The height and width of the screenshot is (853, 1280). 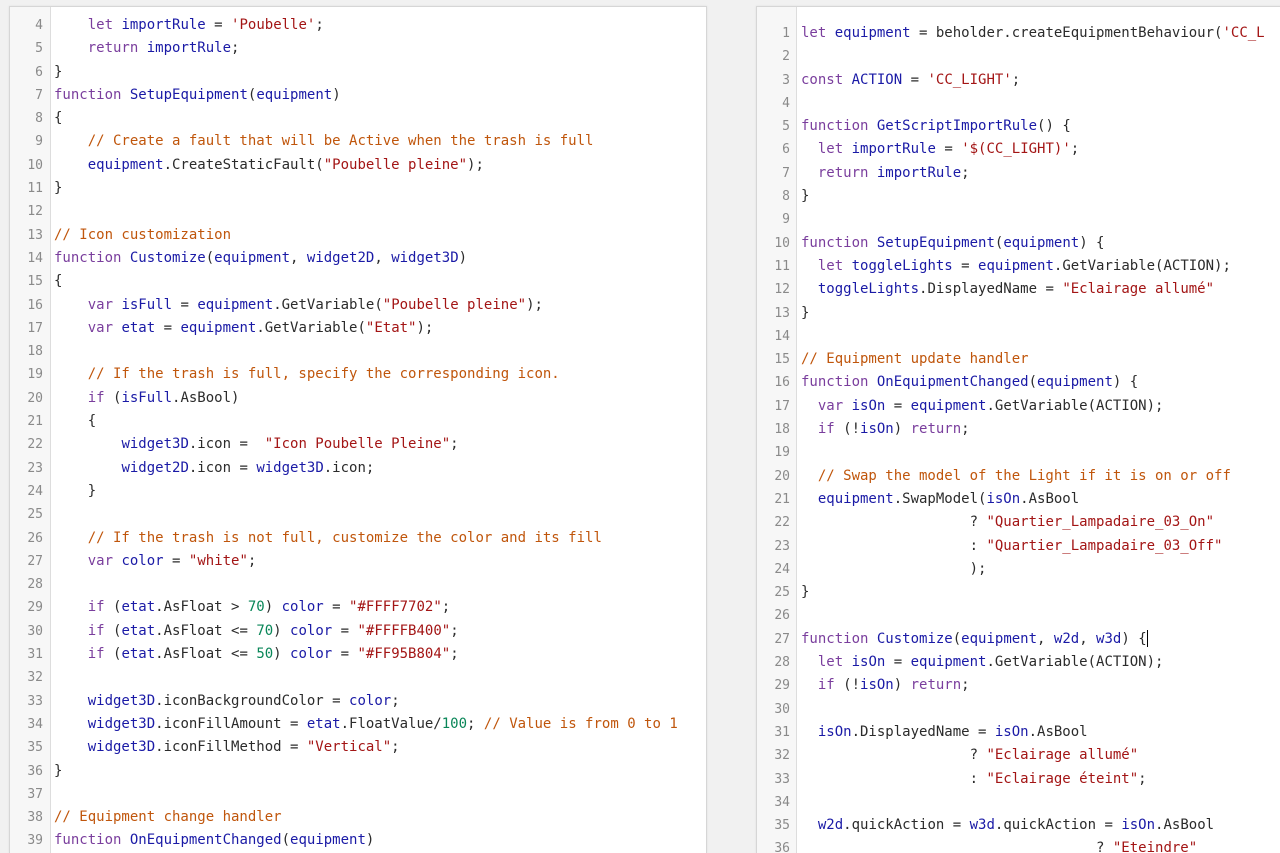 What do you see at coordinates (358, 351) in the screenshot?
I see `code-line: 18` at bounding box center [358, 351].